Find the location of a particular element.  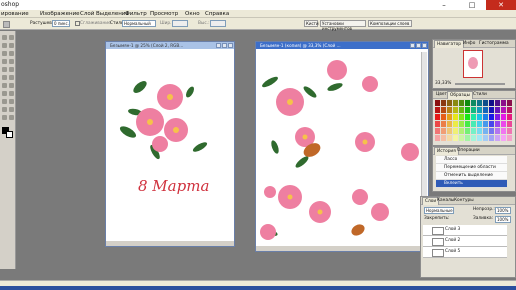

move-icon is located at coordinates (11, 37).